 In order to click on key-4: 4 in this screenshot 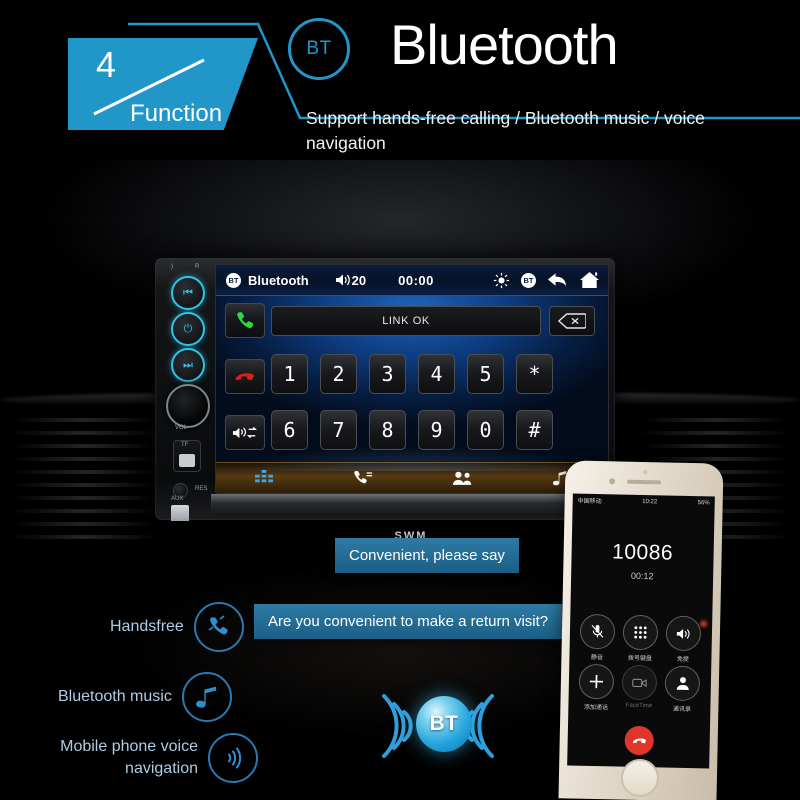, I will do `click(436, 374)`.